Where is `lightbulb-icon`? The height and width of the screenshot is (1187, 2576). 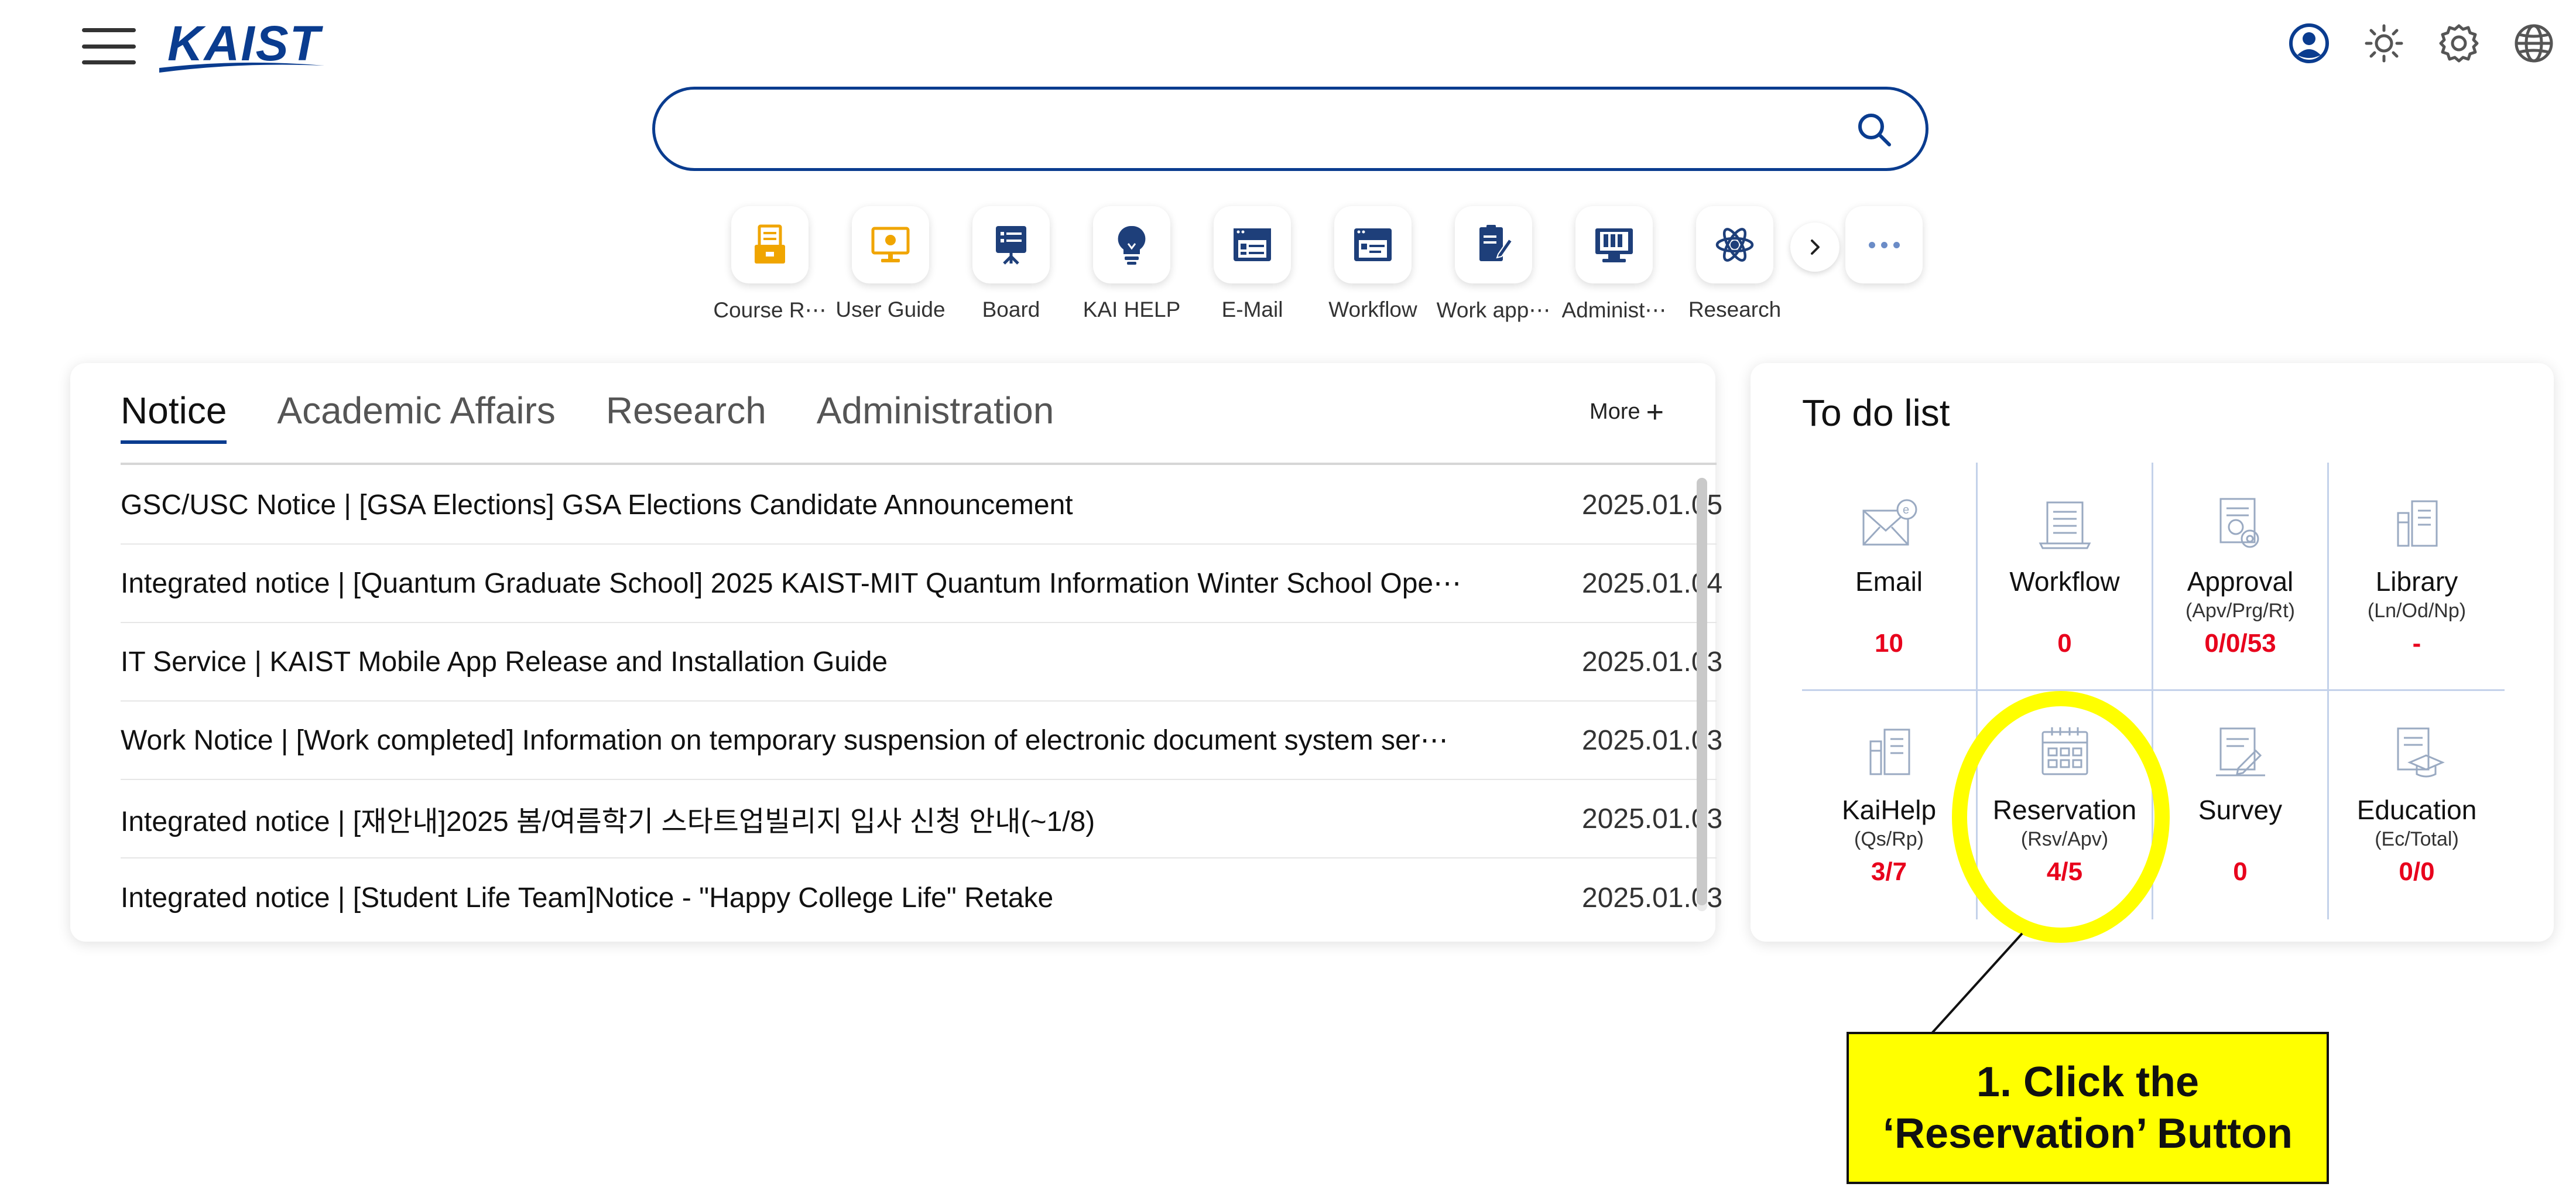
lightbulb-icon is located at coordinates (1131, 244).